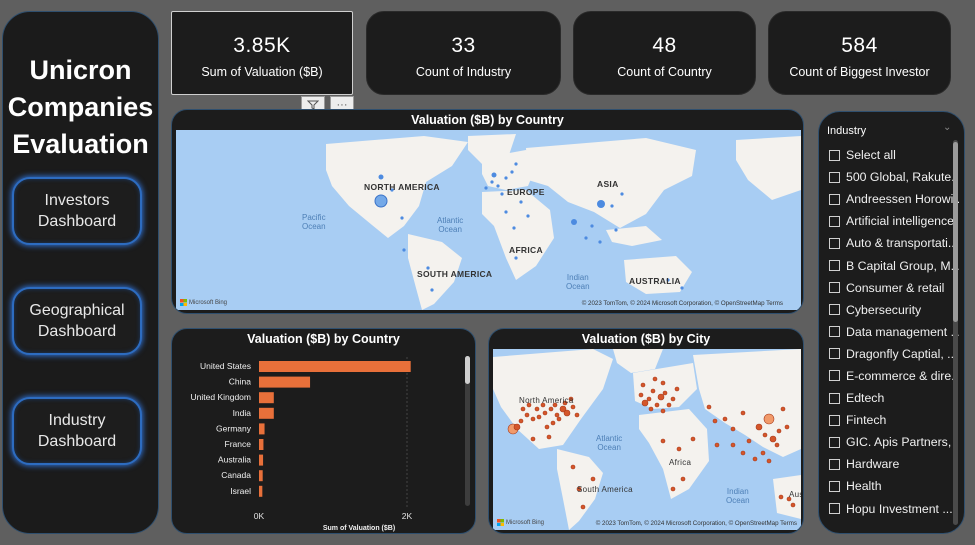 This screenshot has width=975, height=545. What do you see at coordinates (664, 53) in the screenshot?
I see `kpi-card-country-count: 48 Count of Country` at bounding box center [664, 53].